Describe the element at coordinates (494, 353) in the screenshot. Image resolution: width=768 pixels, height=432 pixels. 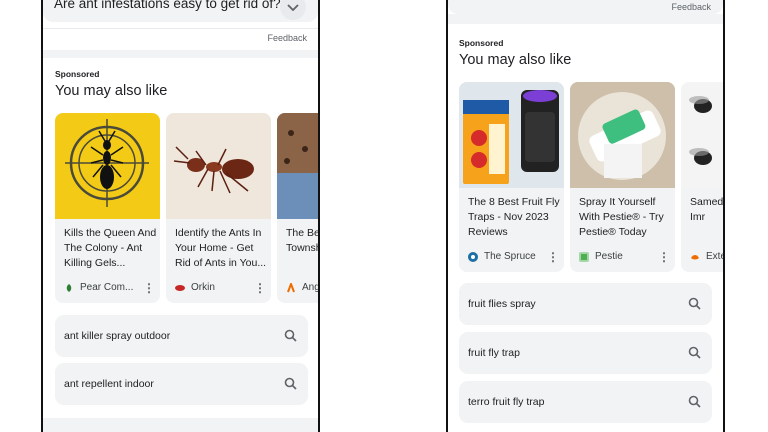
I see `related-search-text: fruit fly trap` at that location.